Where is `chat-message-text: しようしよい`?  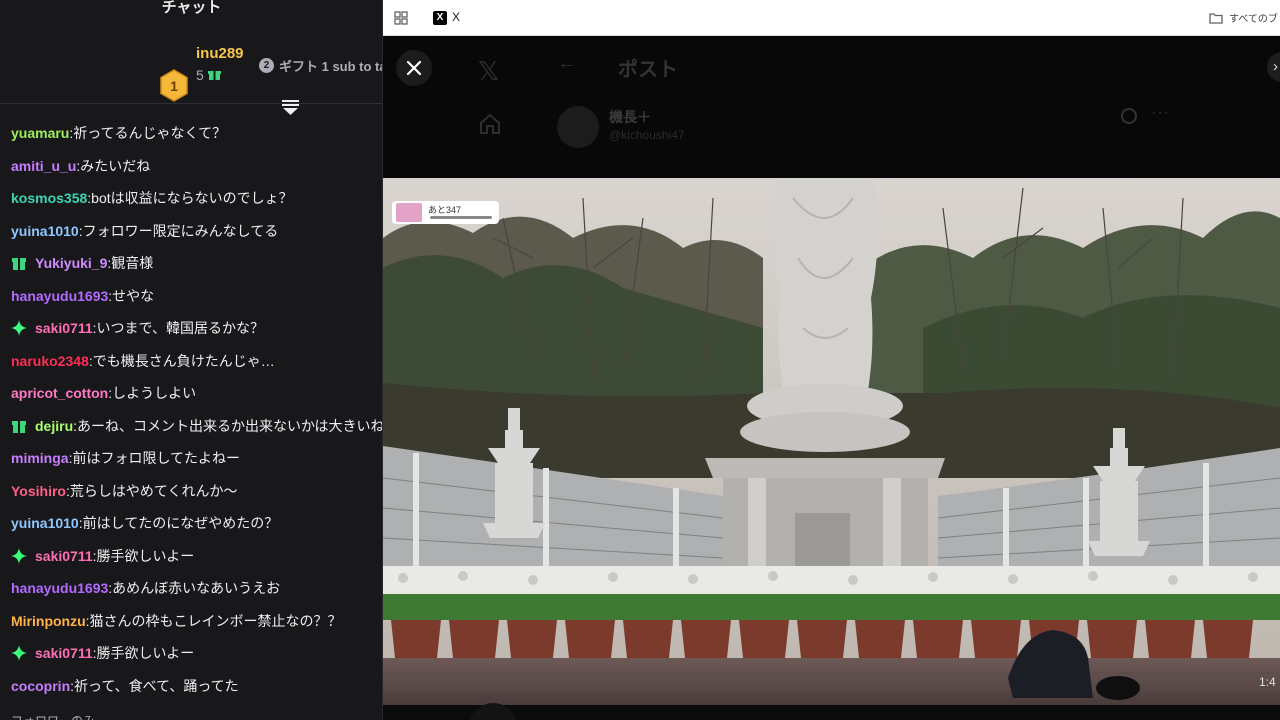
chat-message-text: しようしよい is located at coordinates (154, 393).